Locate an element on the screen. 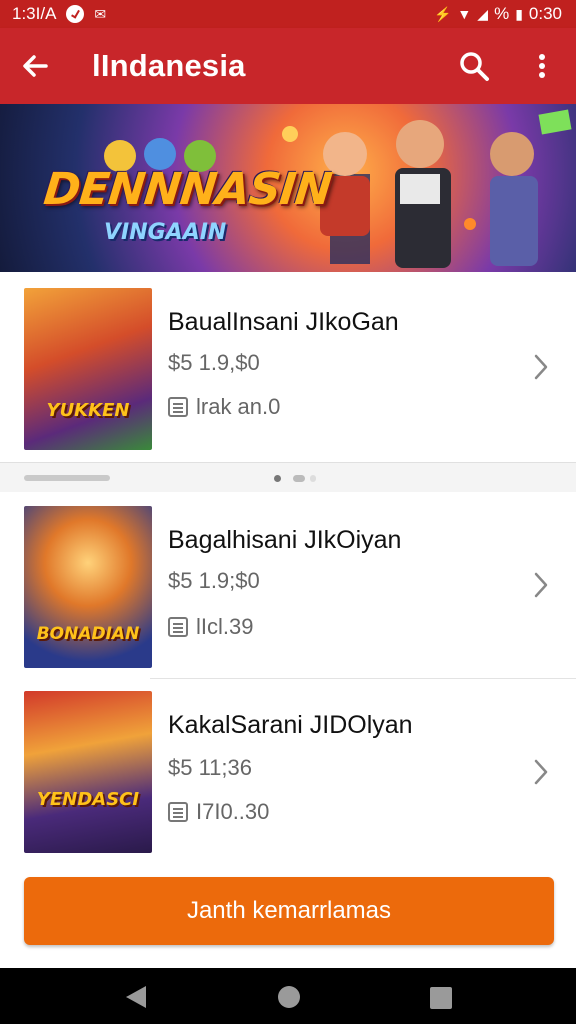 This screenshot has height=1024, width=576. more-vert-icon is located at coordinates (542, 66).